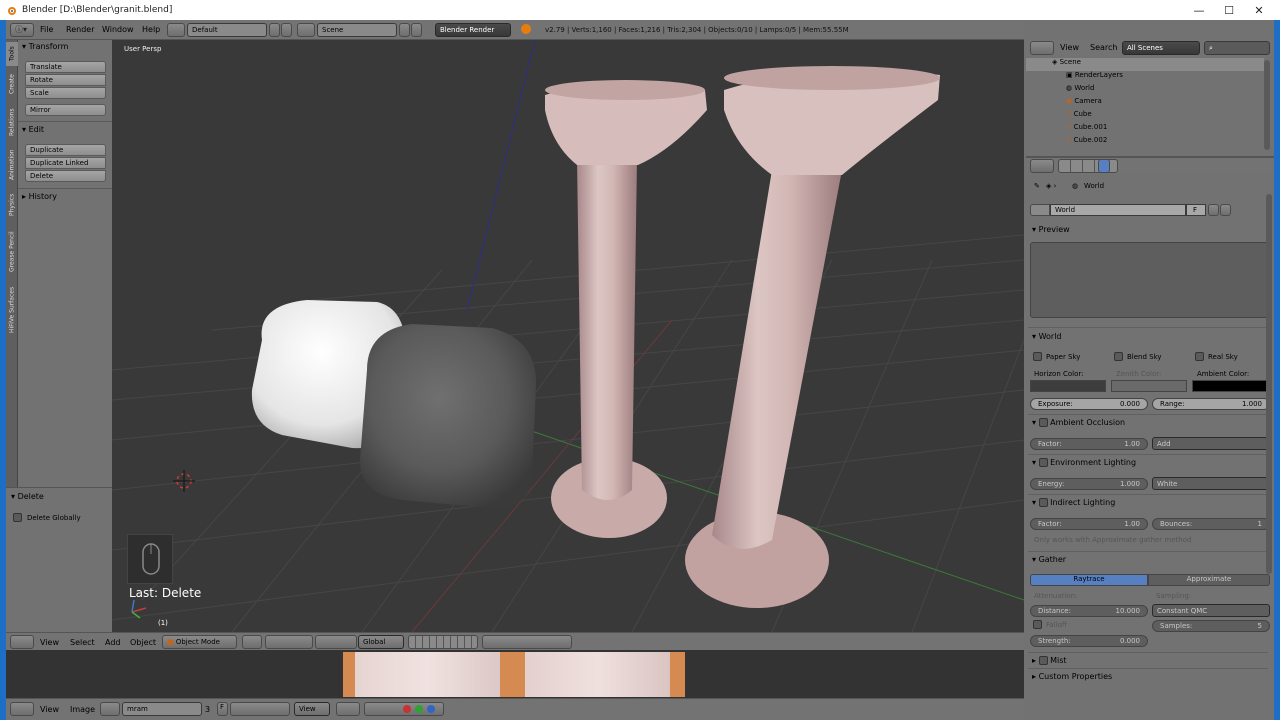 The image size is (1280, 720). I want to click on pivot-select, so click(348, 709).